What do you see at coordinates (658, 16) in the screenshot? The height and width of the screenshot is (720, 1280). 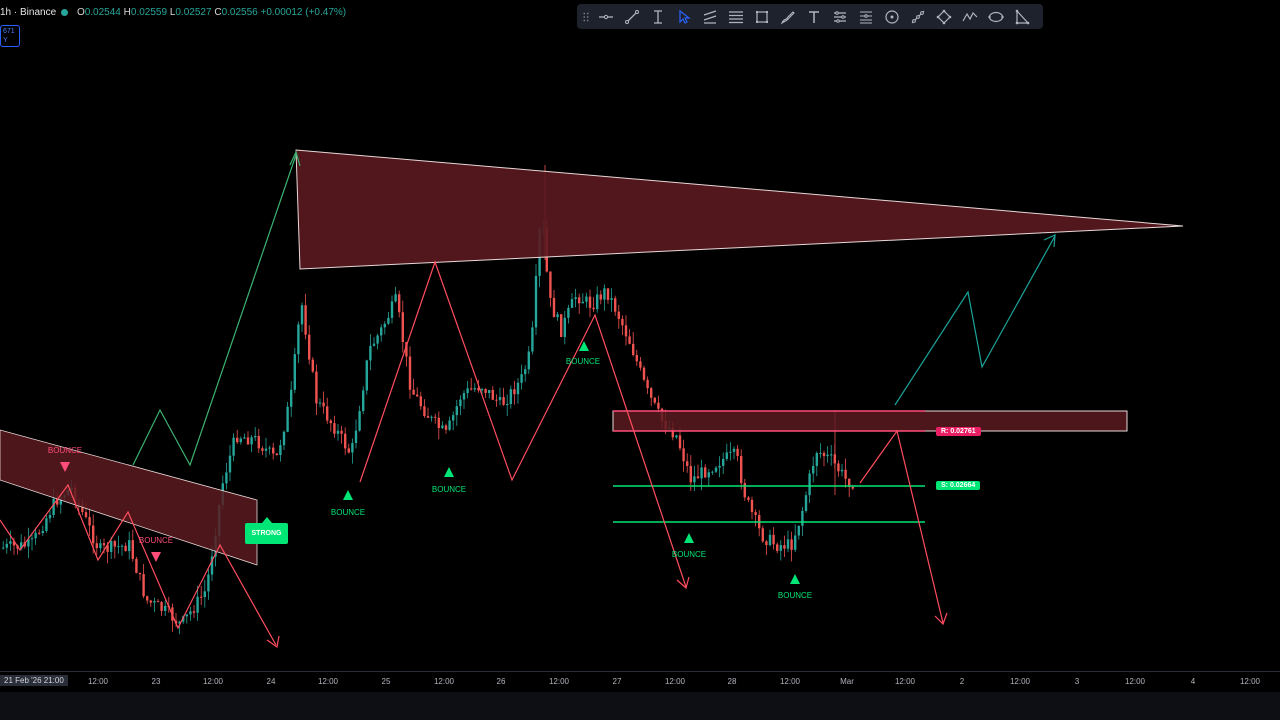 I see `text-cursor-icon` at bounding box center [658, 16].